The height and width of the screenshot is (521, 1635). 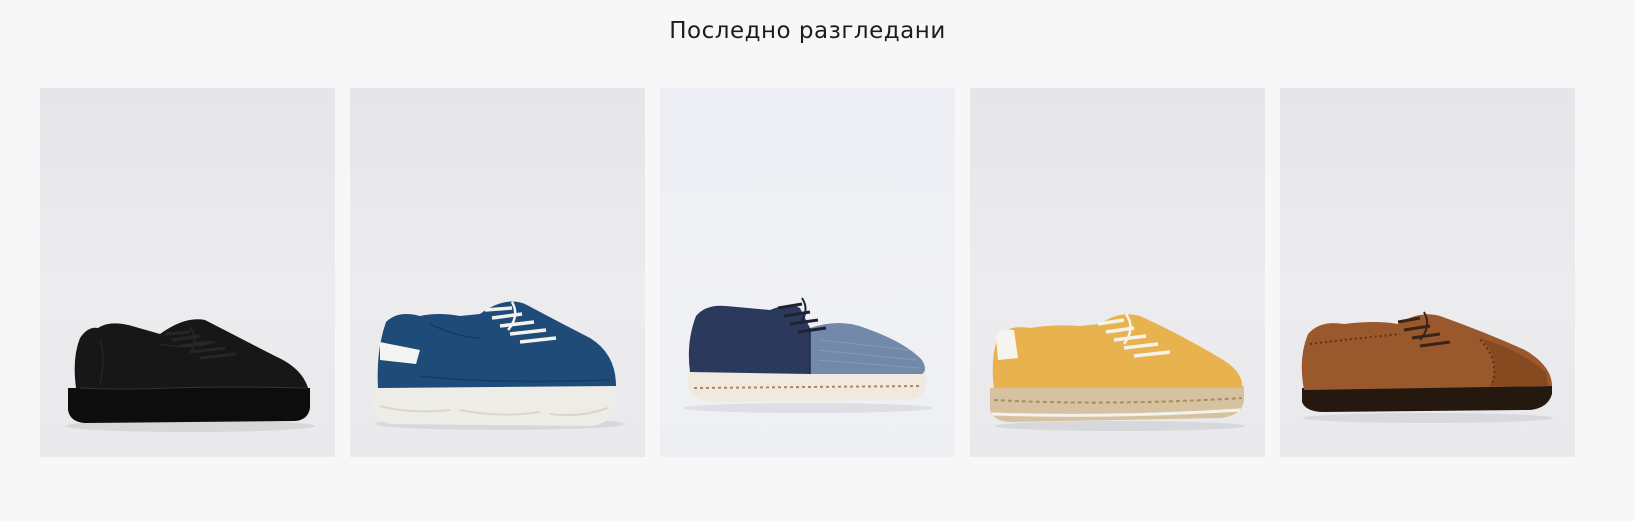 What do you see at coordinates (1427, 367) in the screenshot?
I see `product-image-brown-brogue` at bounding box center [1427, 367].